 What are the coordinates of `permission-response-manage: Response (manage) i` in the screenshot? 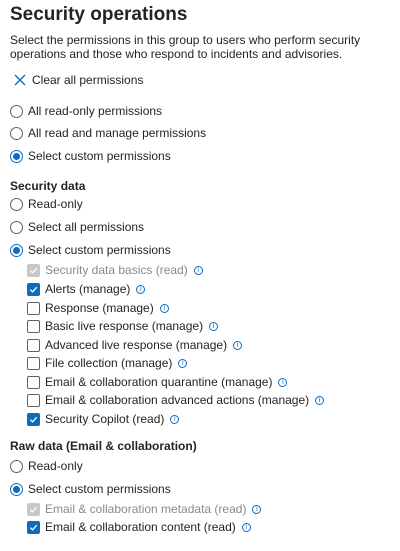 It's located at (98, 308).